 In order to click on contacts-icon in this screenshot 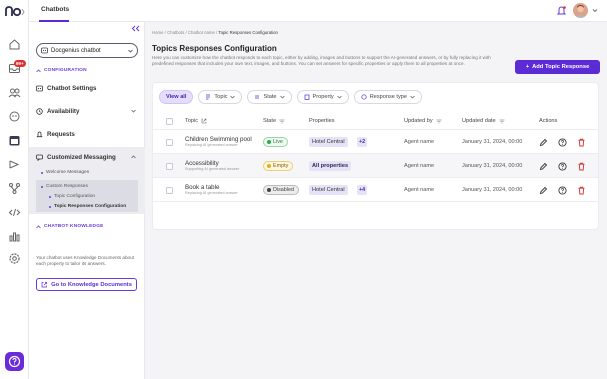, I will do `click(14, 92)`.